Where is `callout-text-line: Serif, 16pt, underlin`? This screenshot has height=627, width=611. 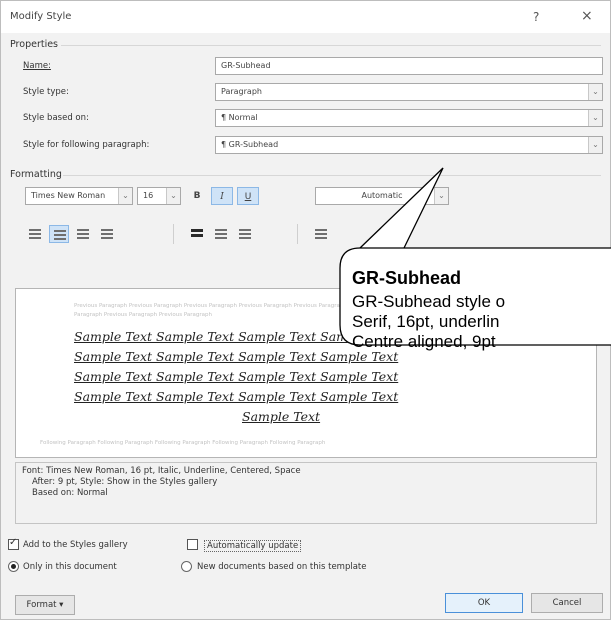 callout-text-line: Serif, 16pt, underlin is located at coordinates (426, 321).